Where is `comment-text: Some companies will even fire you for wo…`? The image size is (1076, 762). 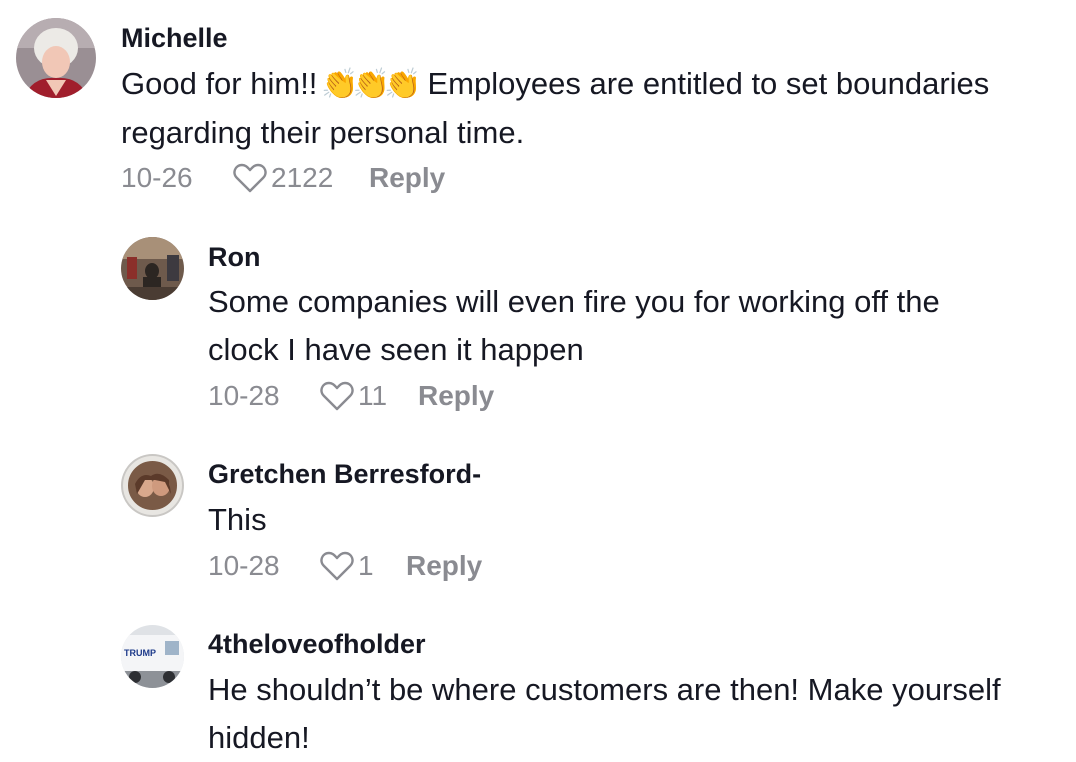
comment-text: Some companies will even fire you for wo… is located at coordinates (574, 326).